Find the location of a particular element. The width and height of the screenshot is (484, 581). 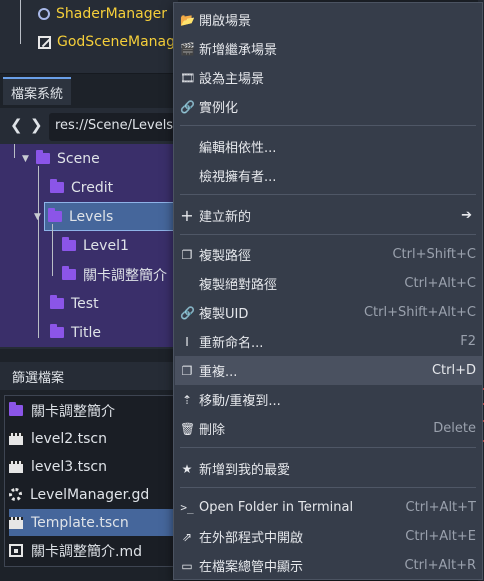

back-button: ❮ is located at coordinates (16, 125).